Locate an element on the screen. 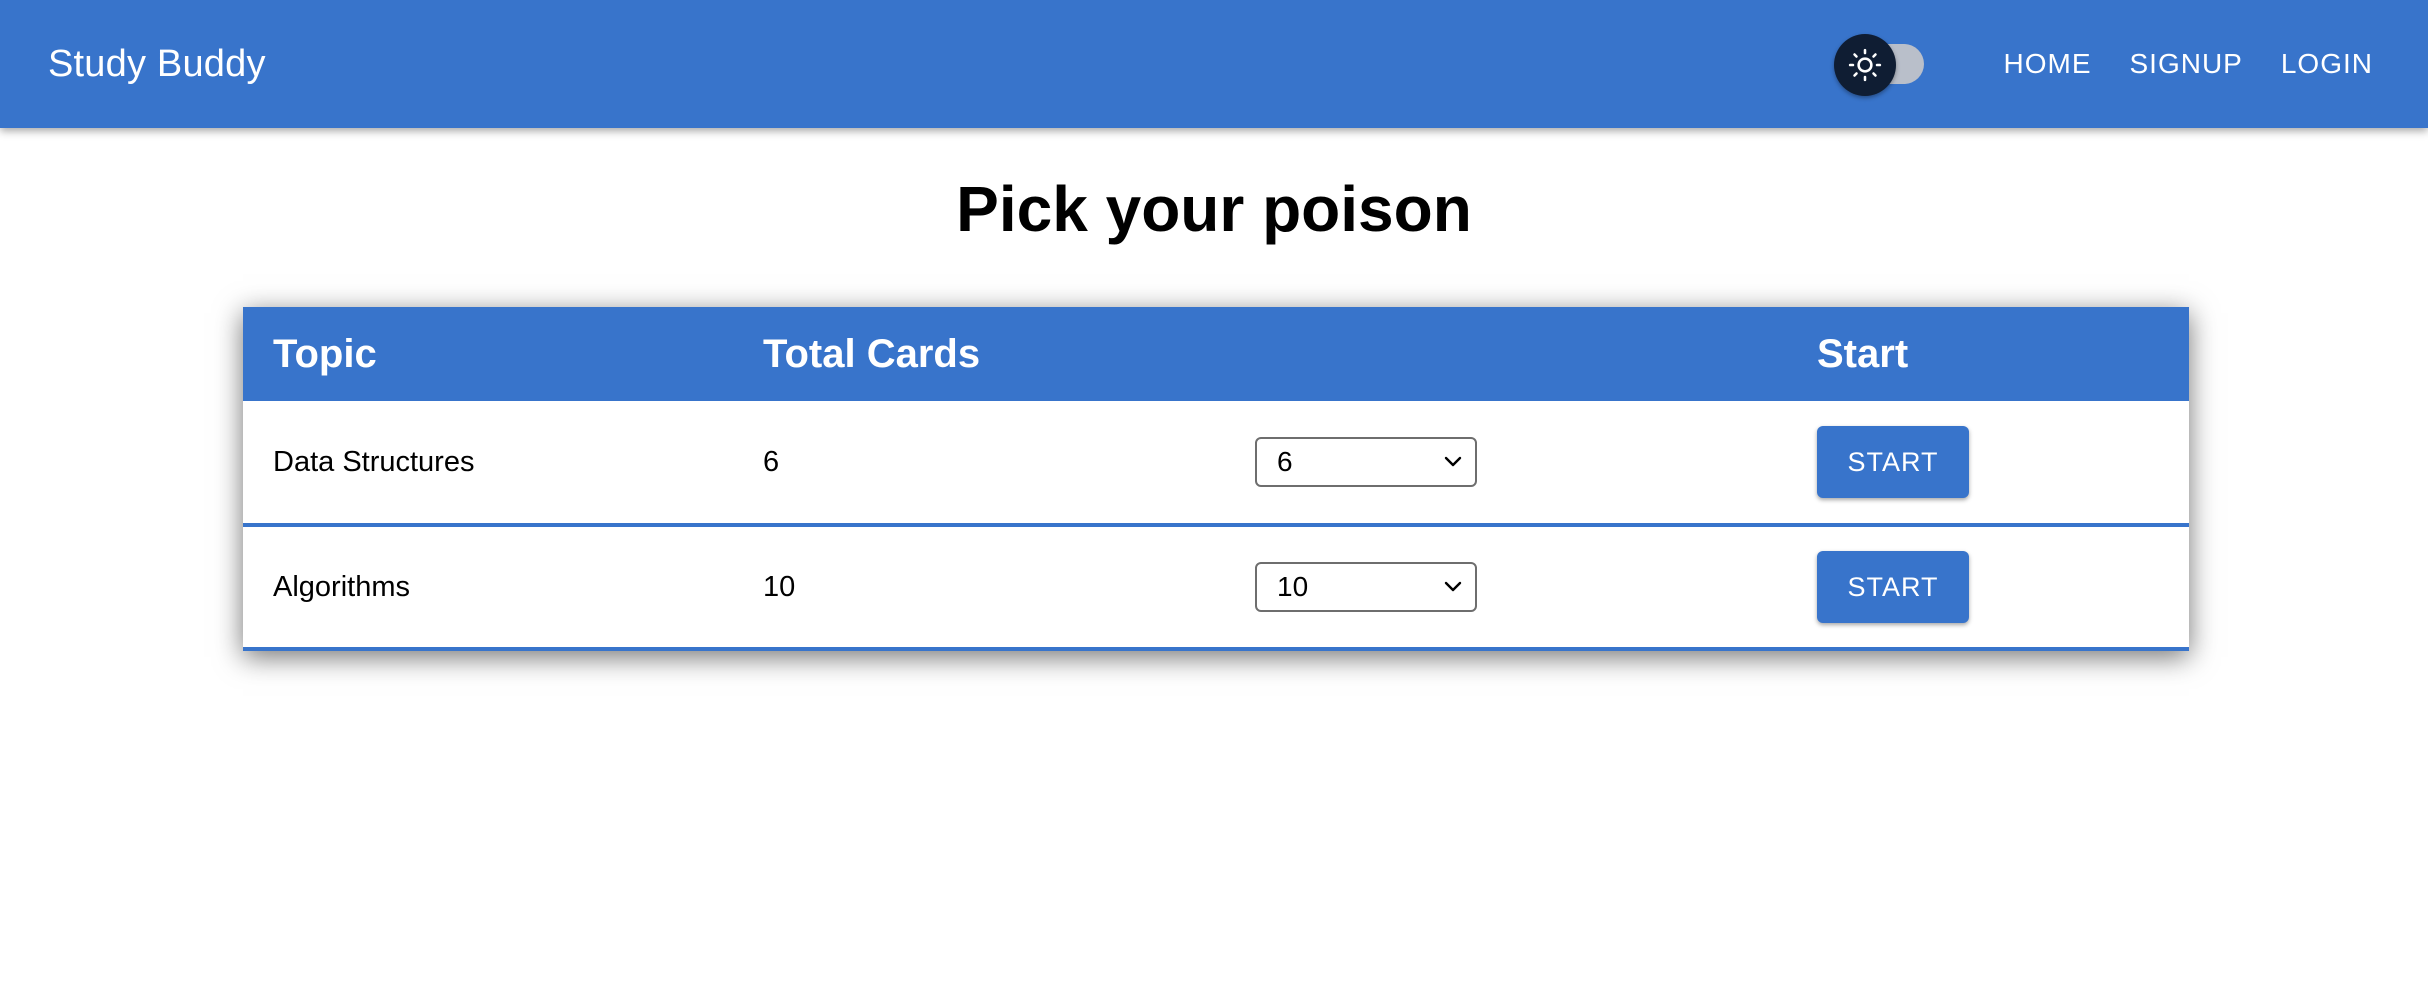 This screenshot has height=1000, width=2428. page-title: Pick your poison is located at coordinates (1214, 209).